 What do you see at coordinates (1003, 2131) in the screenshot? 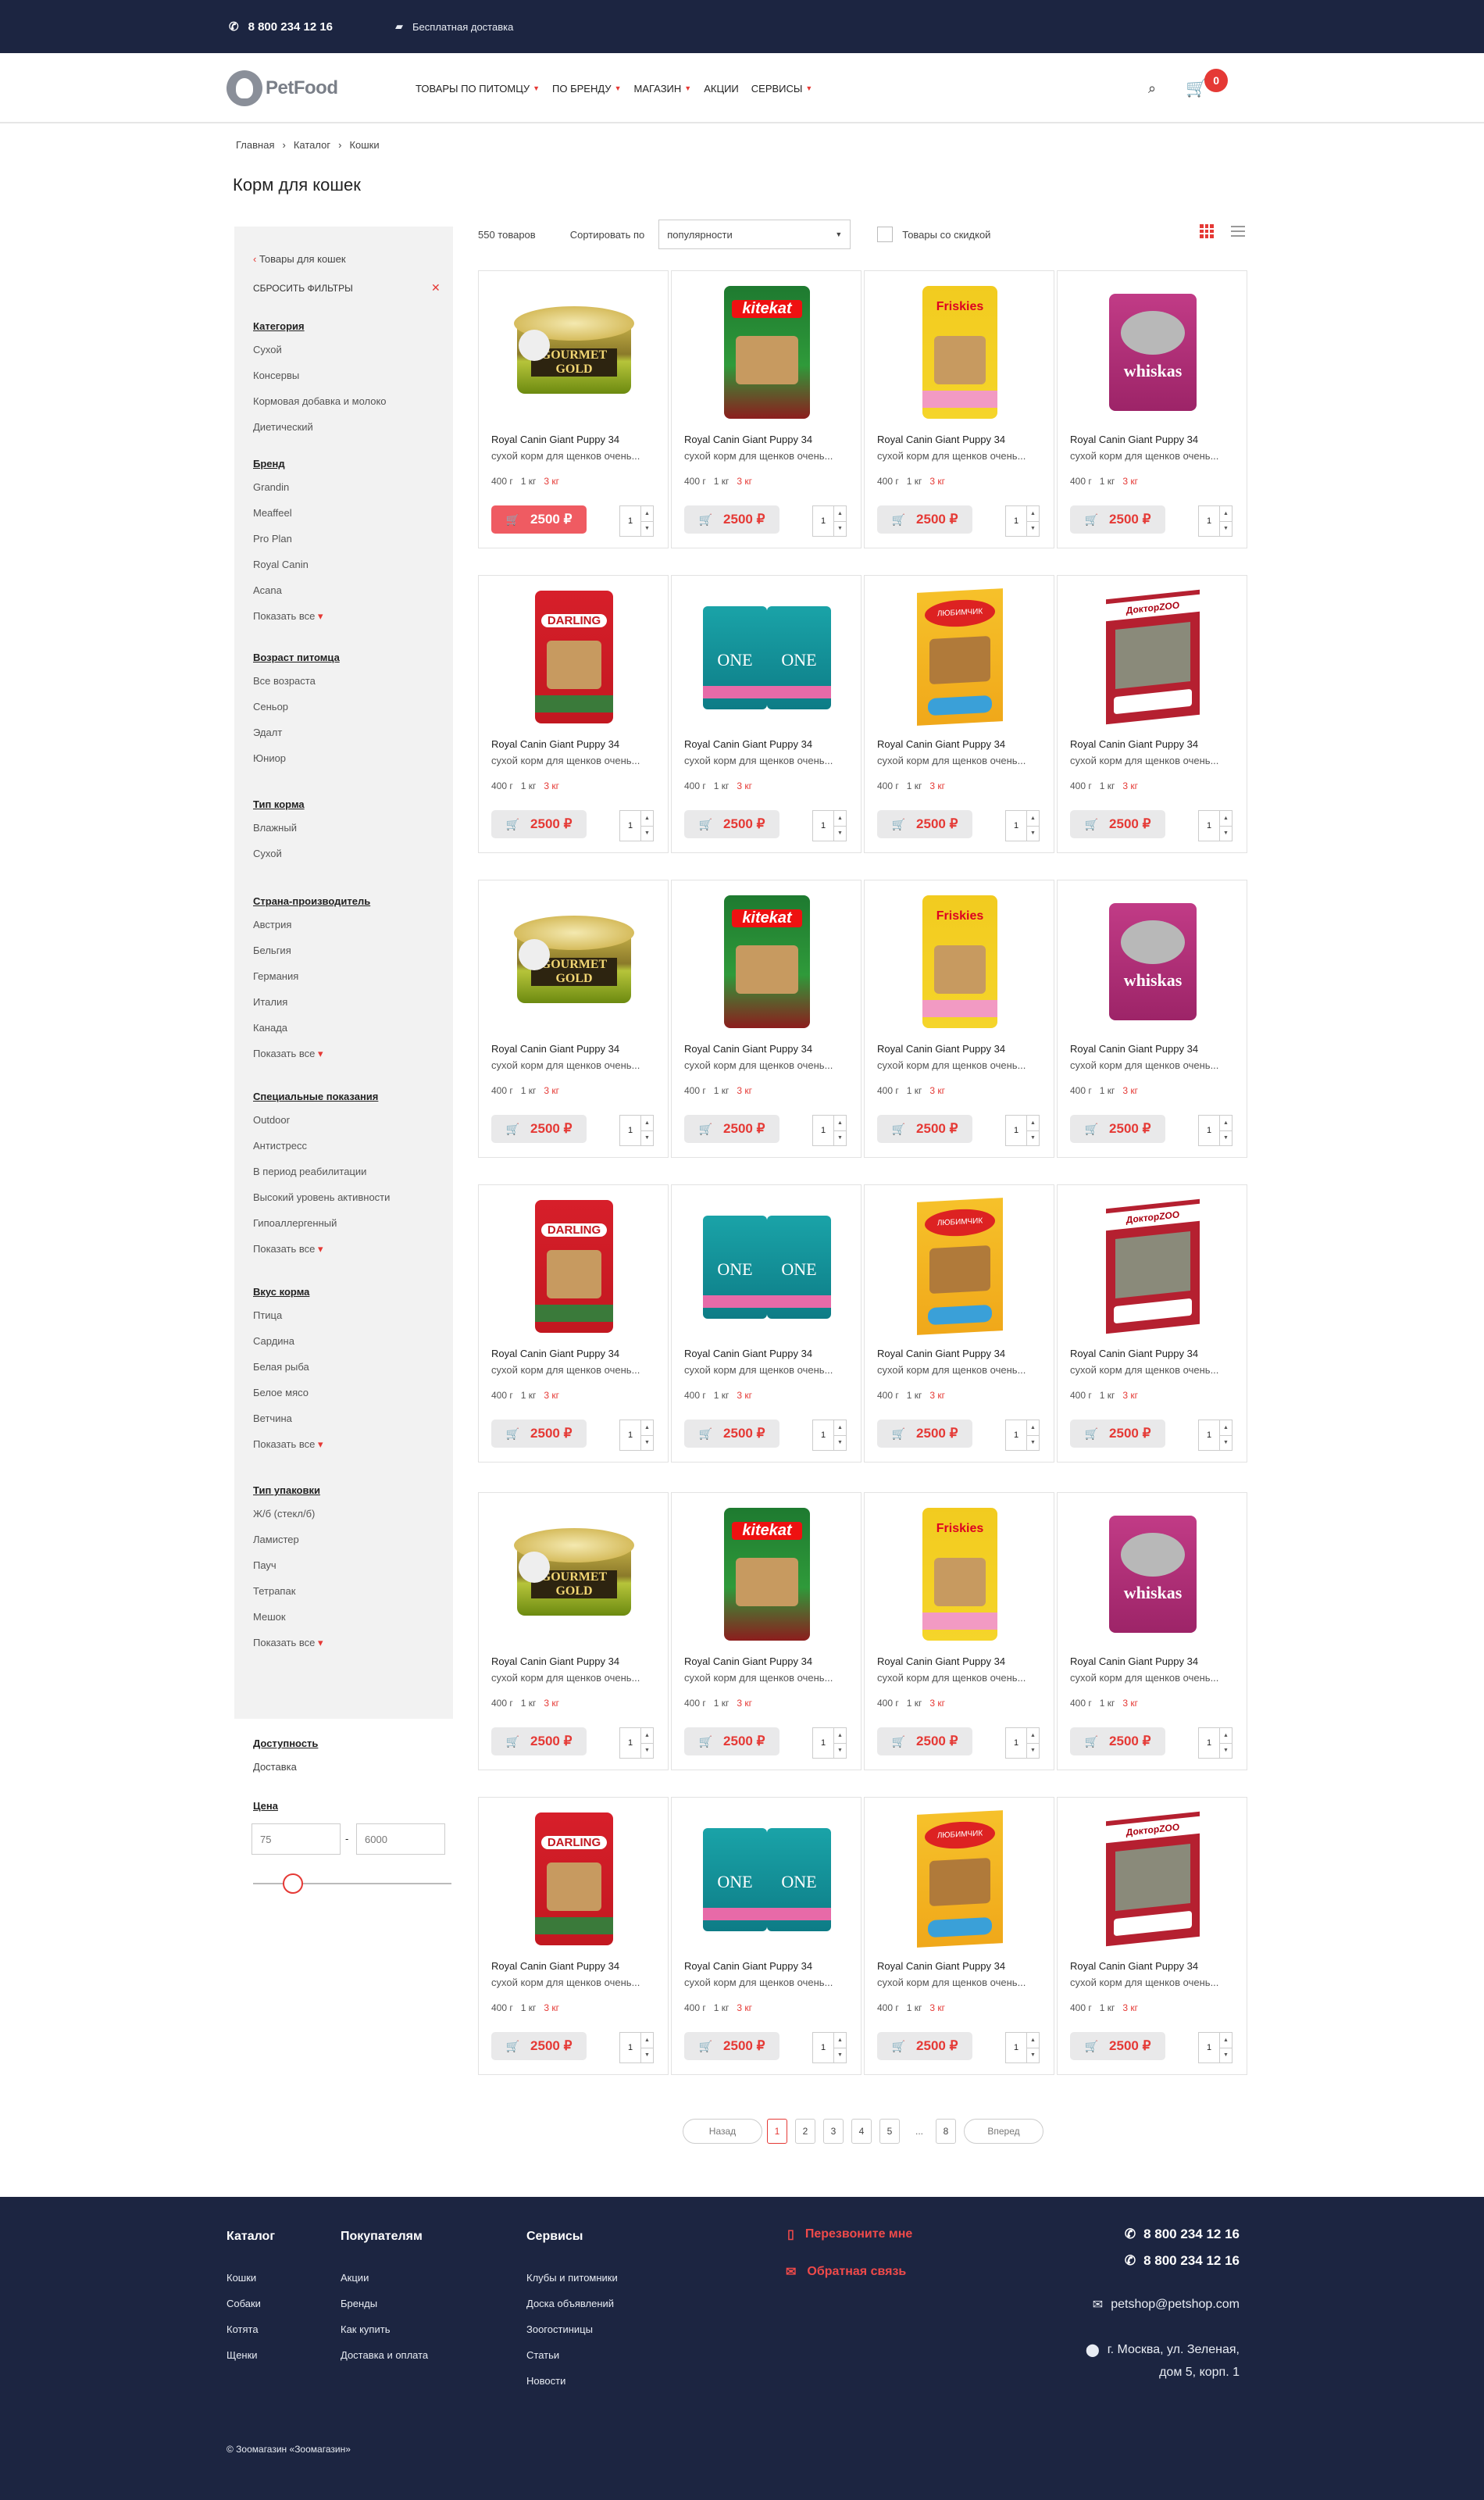
I see `pagination-next: Вперед` at bounding box center [1003, 2131].